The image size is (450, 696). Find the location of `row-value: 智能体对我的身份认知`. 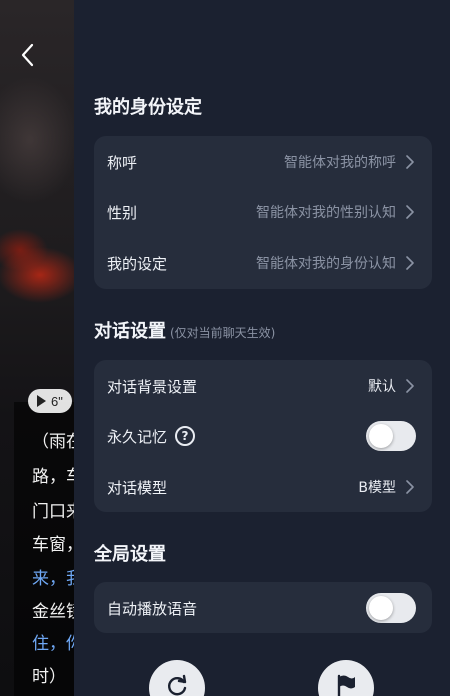

row-value: 智能体对我的身份认知 is located at coordinates (326, 264).